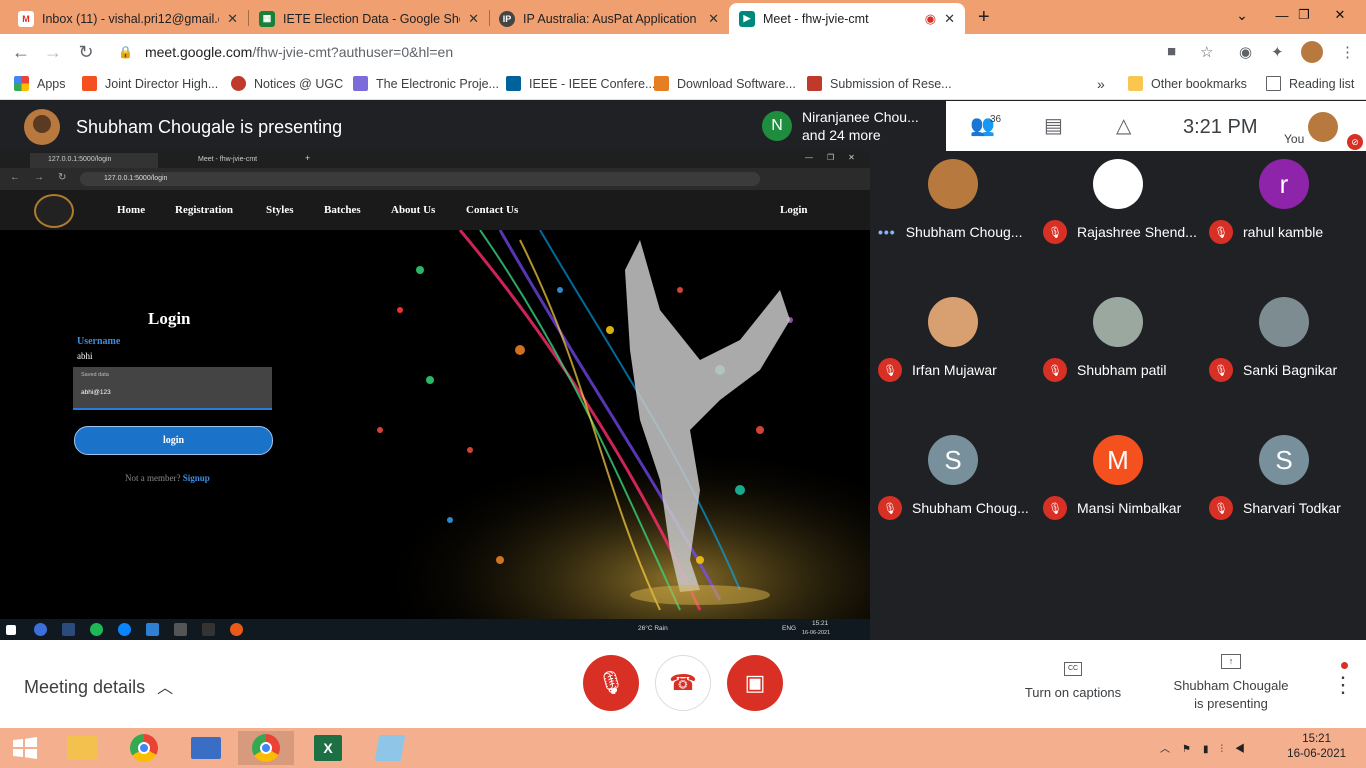 This screenshot has width=1366, height=768. What do you see at coordinates (369, 18) in the screenshot?
I see `tab-sheets: ▦ IETE Election Data - Google Shee ✕` at bounding box center [369, 18].